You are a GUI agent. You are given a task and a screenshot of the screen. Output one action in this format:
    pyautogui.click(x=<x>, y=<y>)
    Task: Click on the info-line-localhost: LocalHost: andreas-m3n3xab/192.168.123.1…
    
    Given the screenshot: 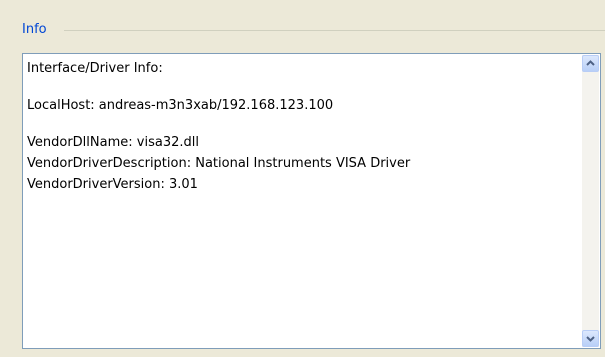 What is the action you would take?
    pyautogui.click(x=180, y=105)
    